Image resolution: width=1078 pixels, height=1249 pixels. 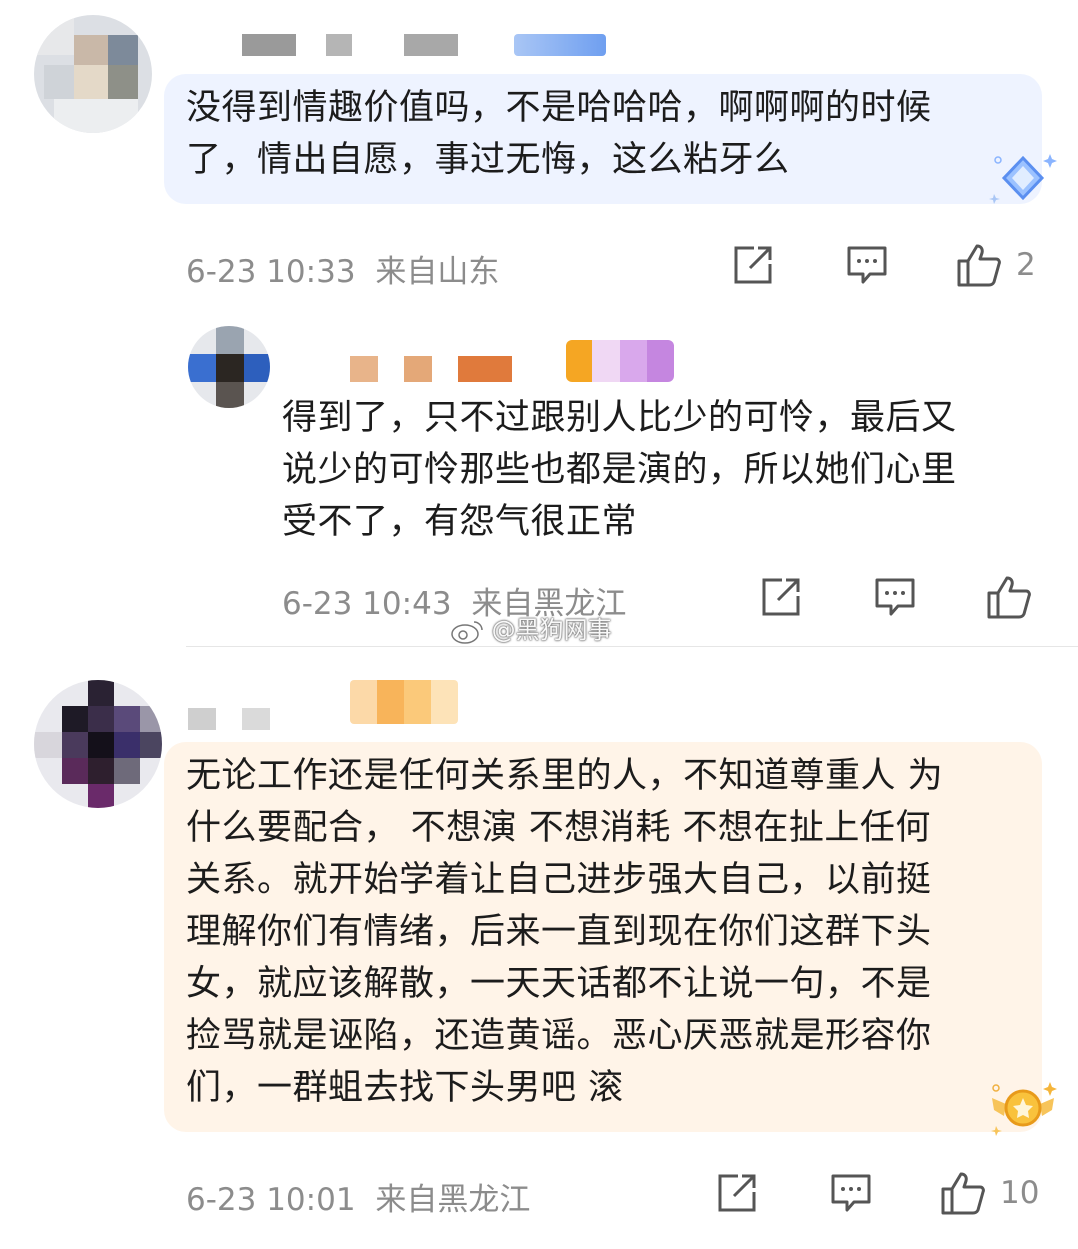 What do you see at coordinates (358, 1196) in the screenshot?
I see `comment-meta: 6-23 10:01 来自黑龙江` at bounding box center [358, 1196].